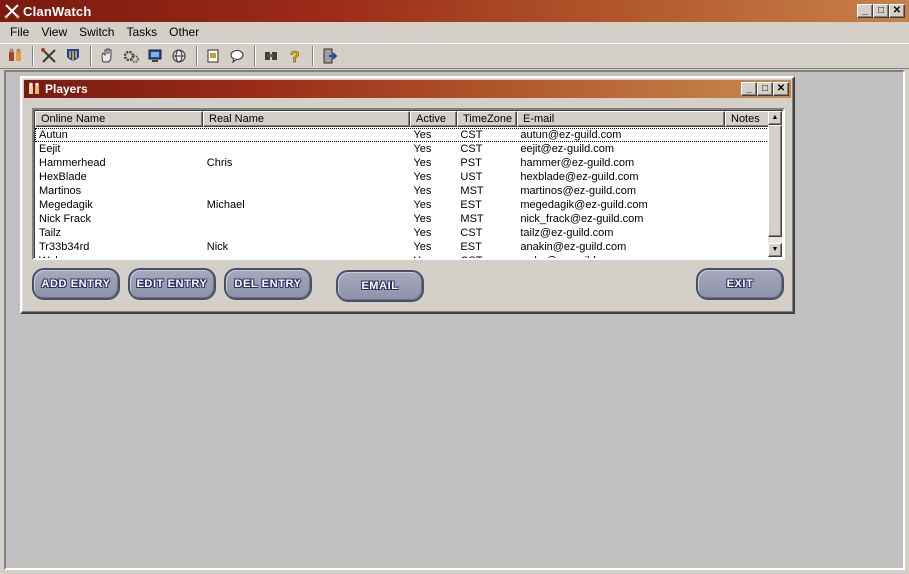 This screenshot has height=574, width=909. I want to click on cell-online-name: Eejit, so click(50, 149).